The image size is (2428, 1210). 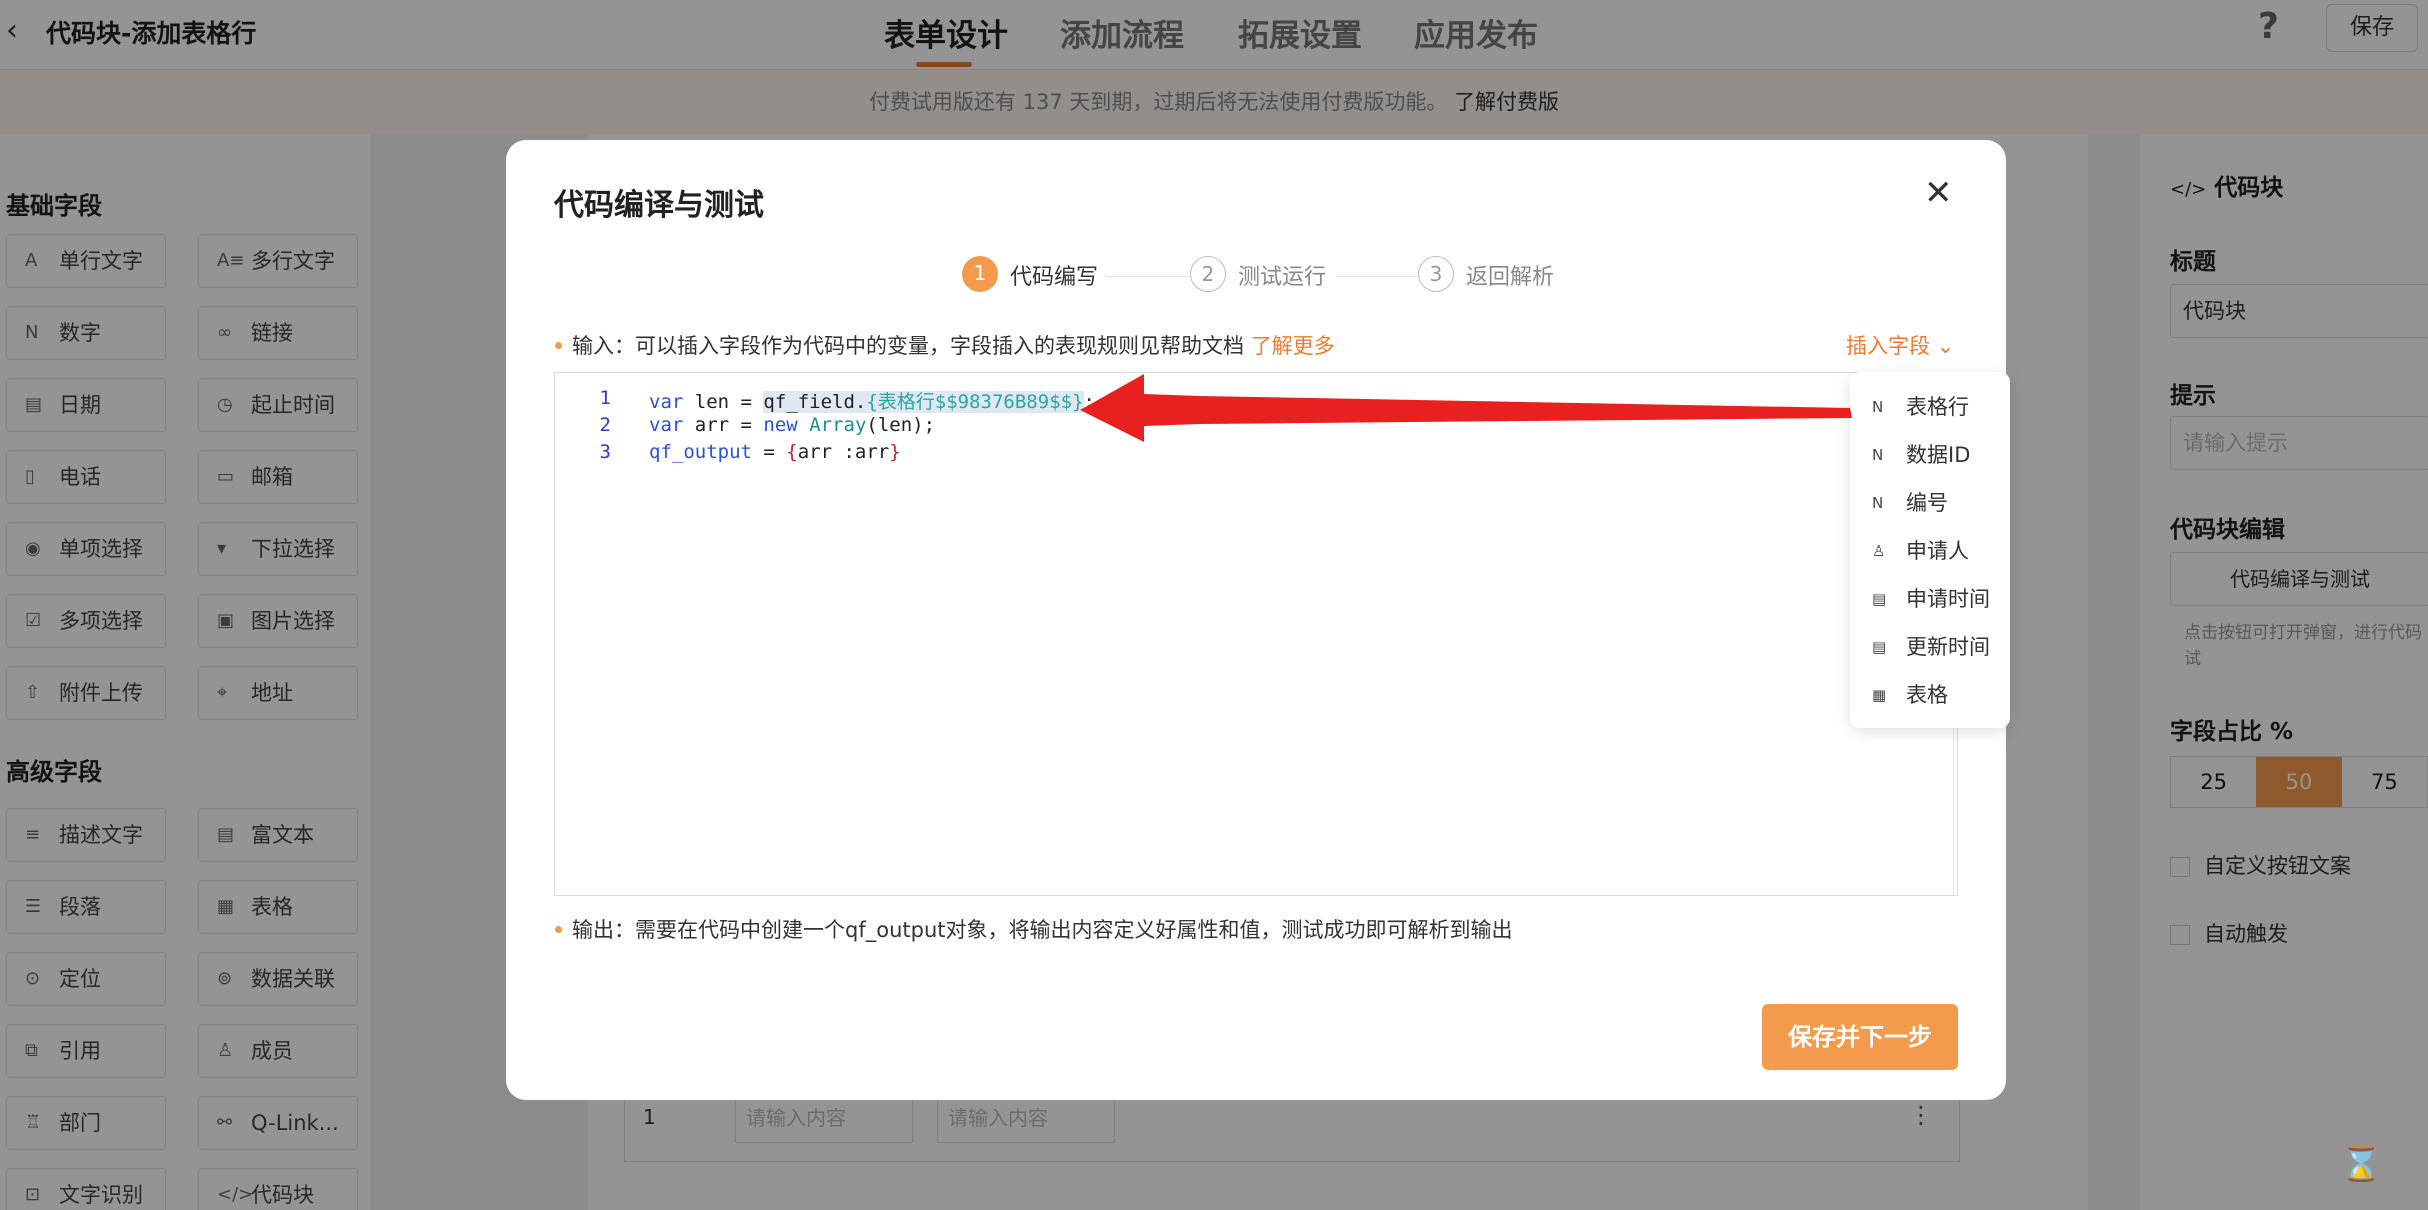 What do you see at coordinates (1948, 647) in the screenshot?
I see `option-label: 更新时间` at bounding box center [1948, 647].